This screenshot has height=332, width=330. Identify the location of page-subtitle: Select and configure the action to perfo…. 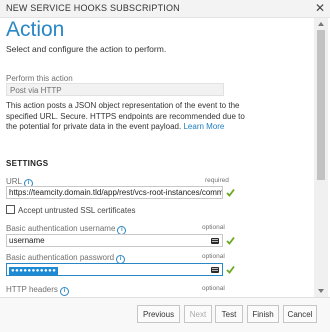
(86, 49).